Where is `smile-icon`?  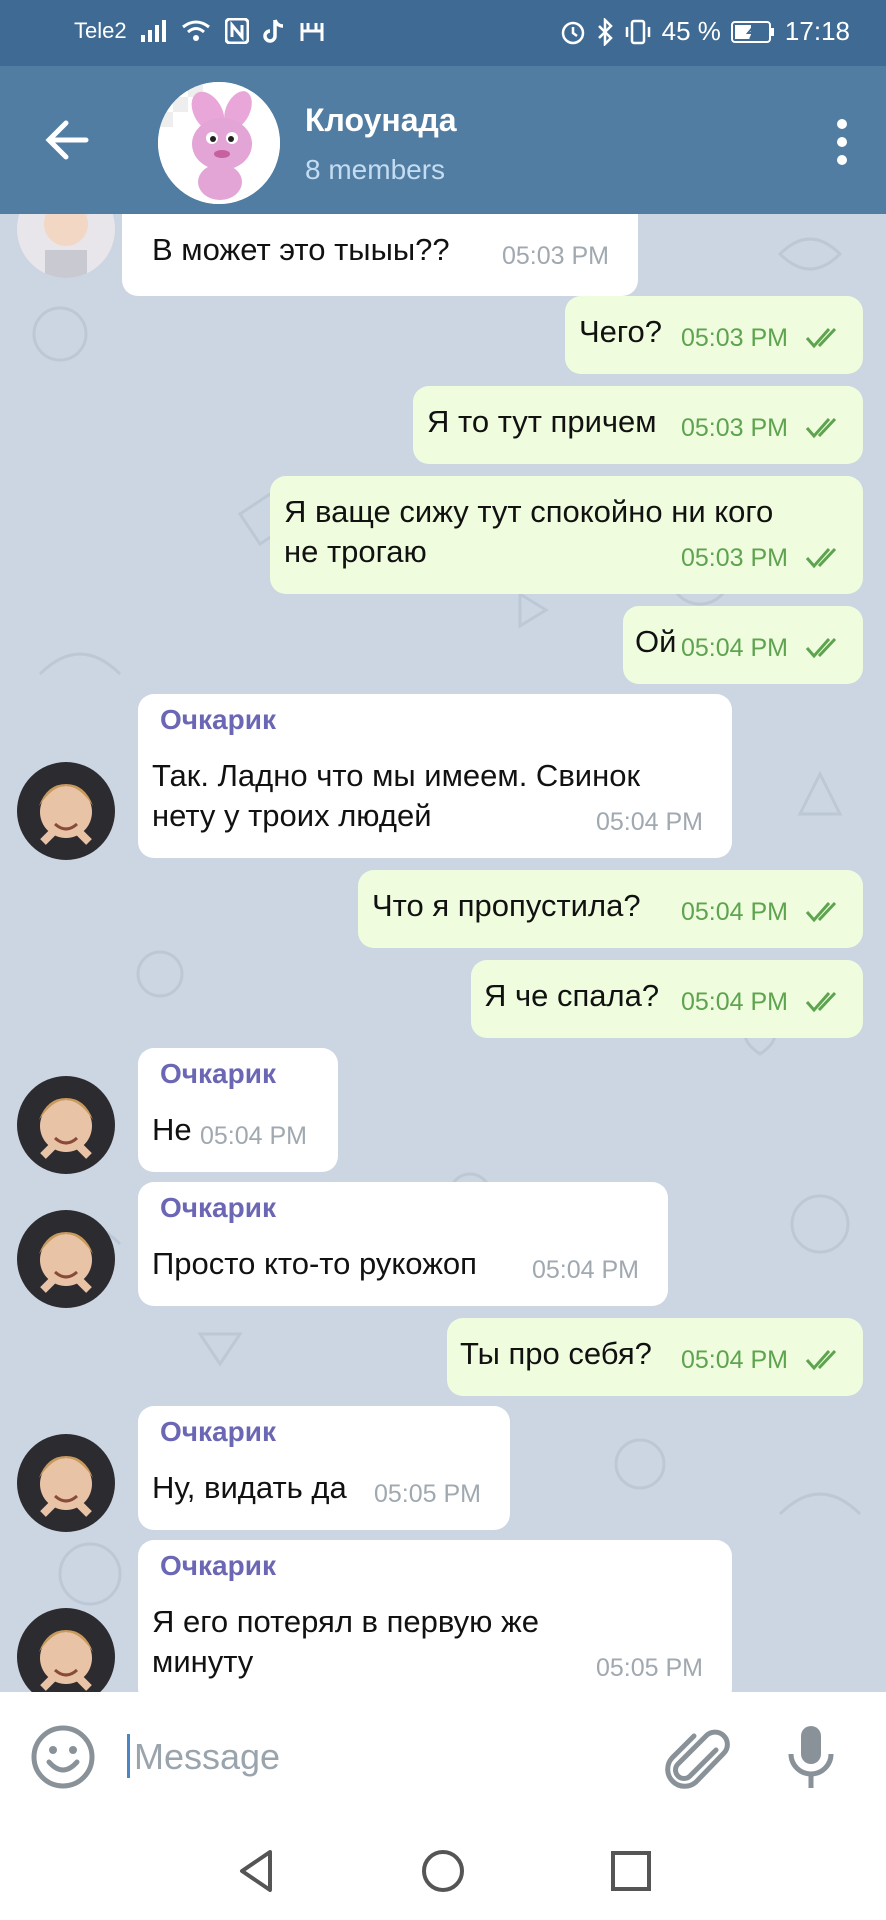 smile-icon is located at coordinates (63, 1757).